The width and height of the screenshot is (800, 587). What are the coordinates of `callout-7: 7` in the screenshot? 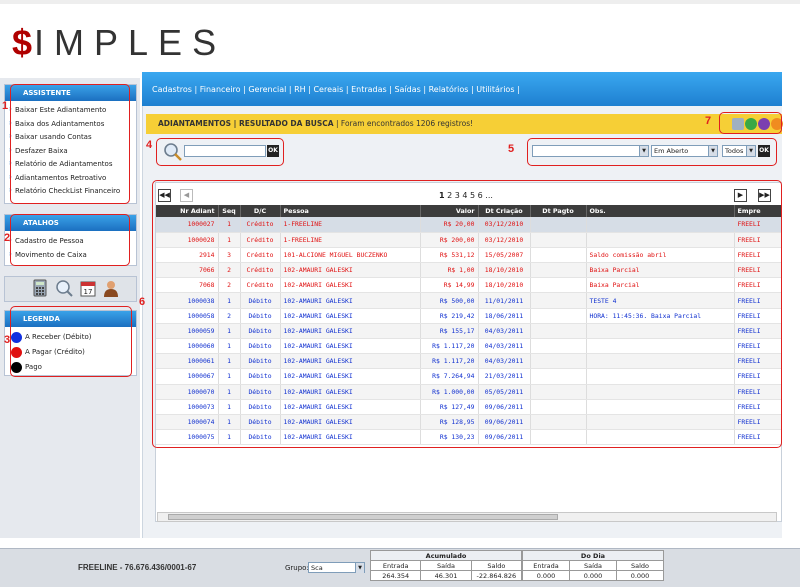 It's located at (708, 121).